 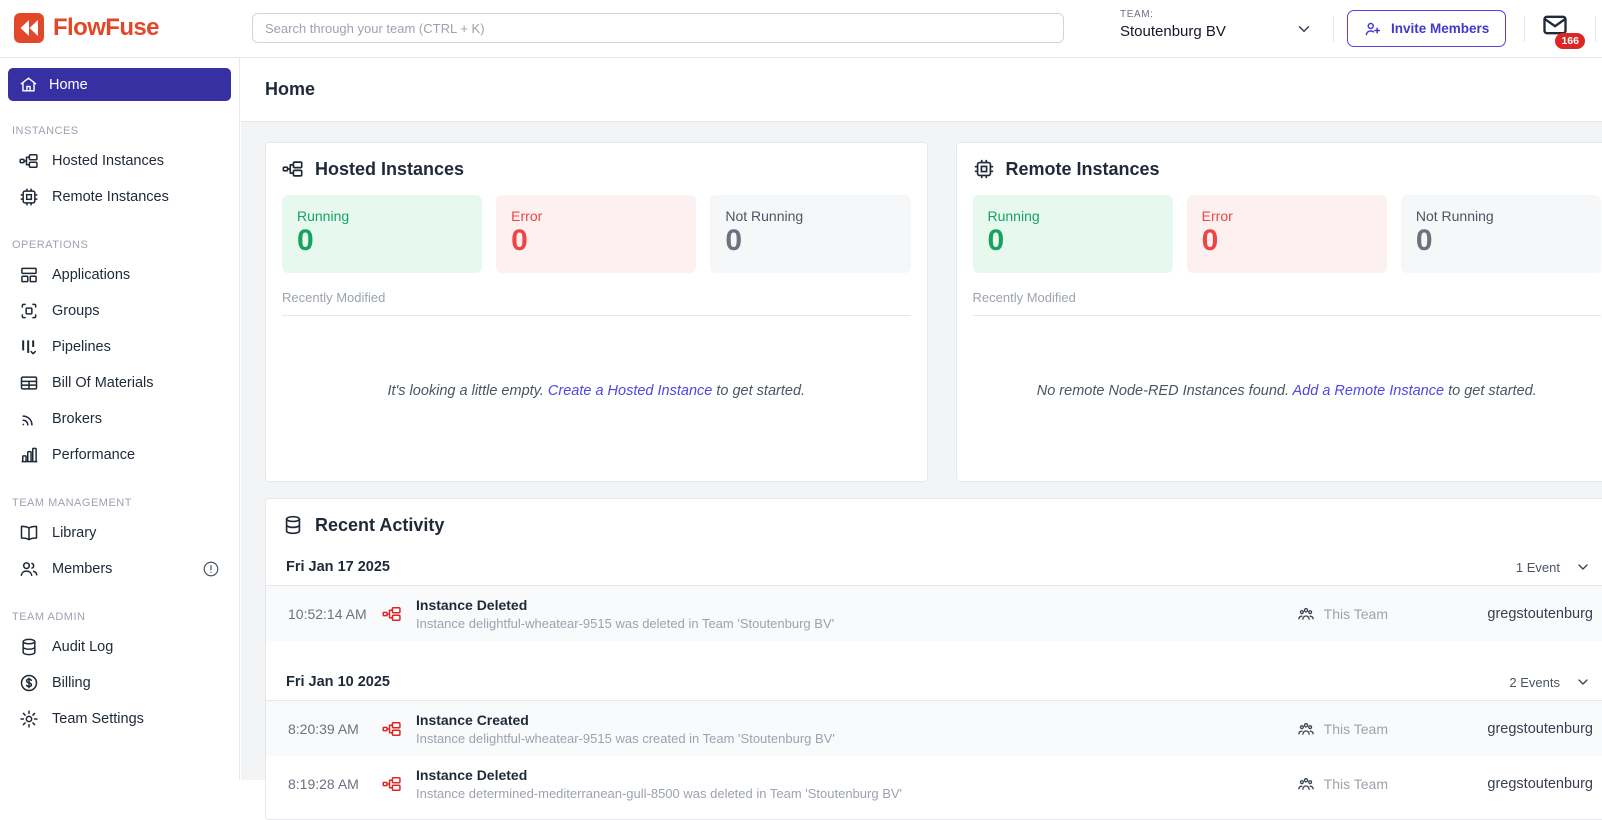 I want to click on table-icon, so click(x=29, y=383).